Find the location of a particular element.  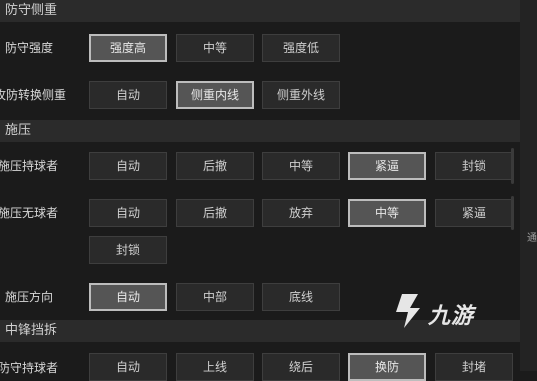

section-header-defense-focus: 防守侧重 is located at coordinates (260, 11).